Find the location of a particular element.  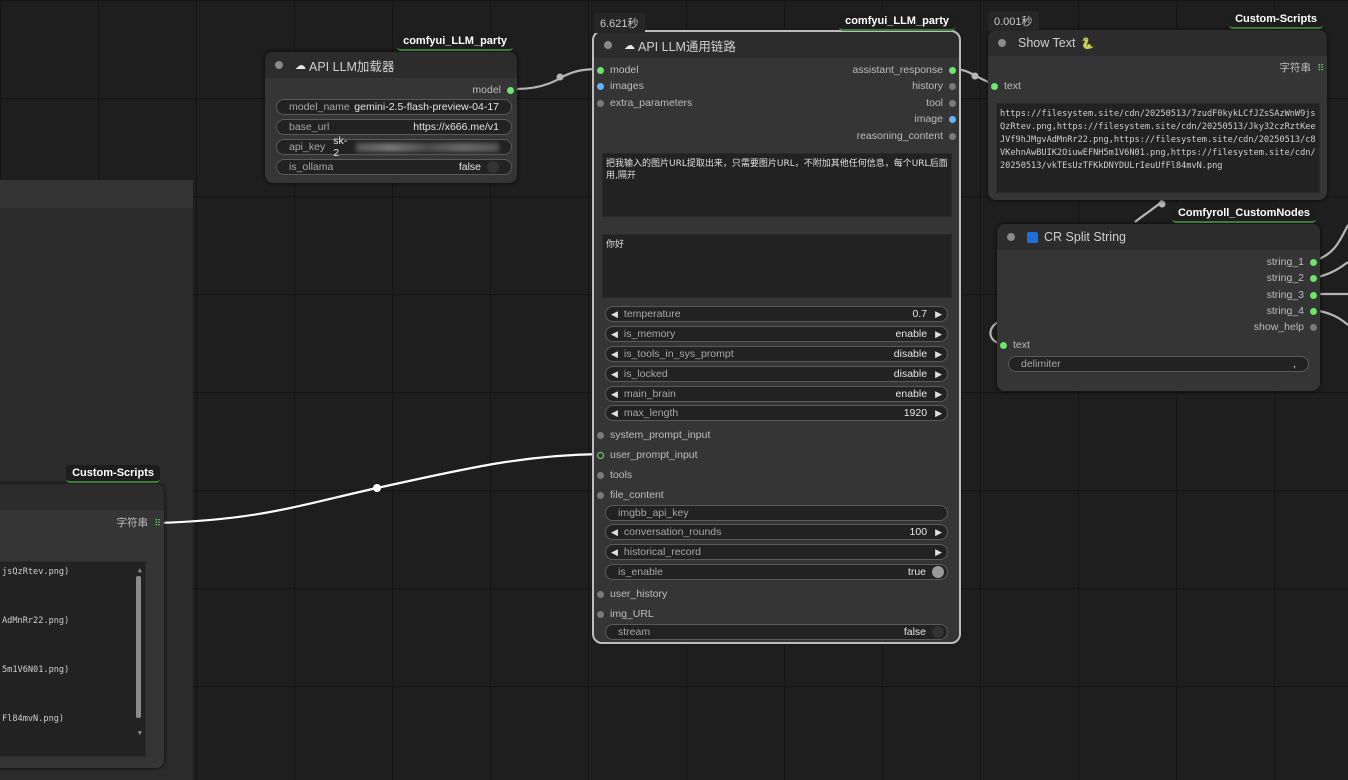

wire-showtext-split is located at coordinates (1149, 211).